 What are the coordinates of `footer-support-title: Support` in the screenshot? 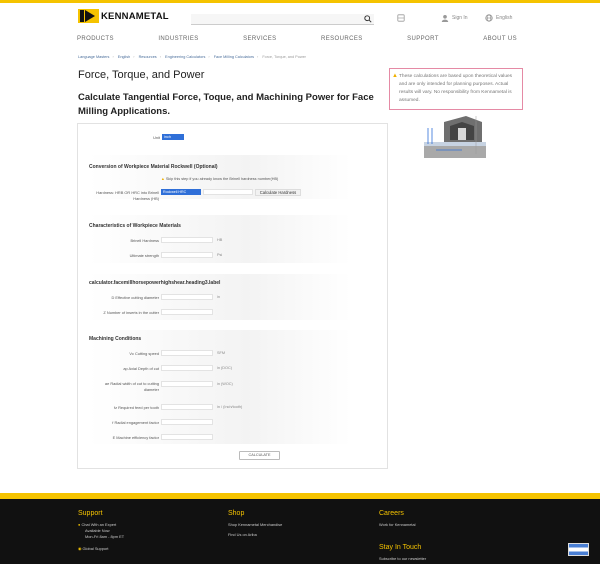 It's located at (90, 513).